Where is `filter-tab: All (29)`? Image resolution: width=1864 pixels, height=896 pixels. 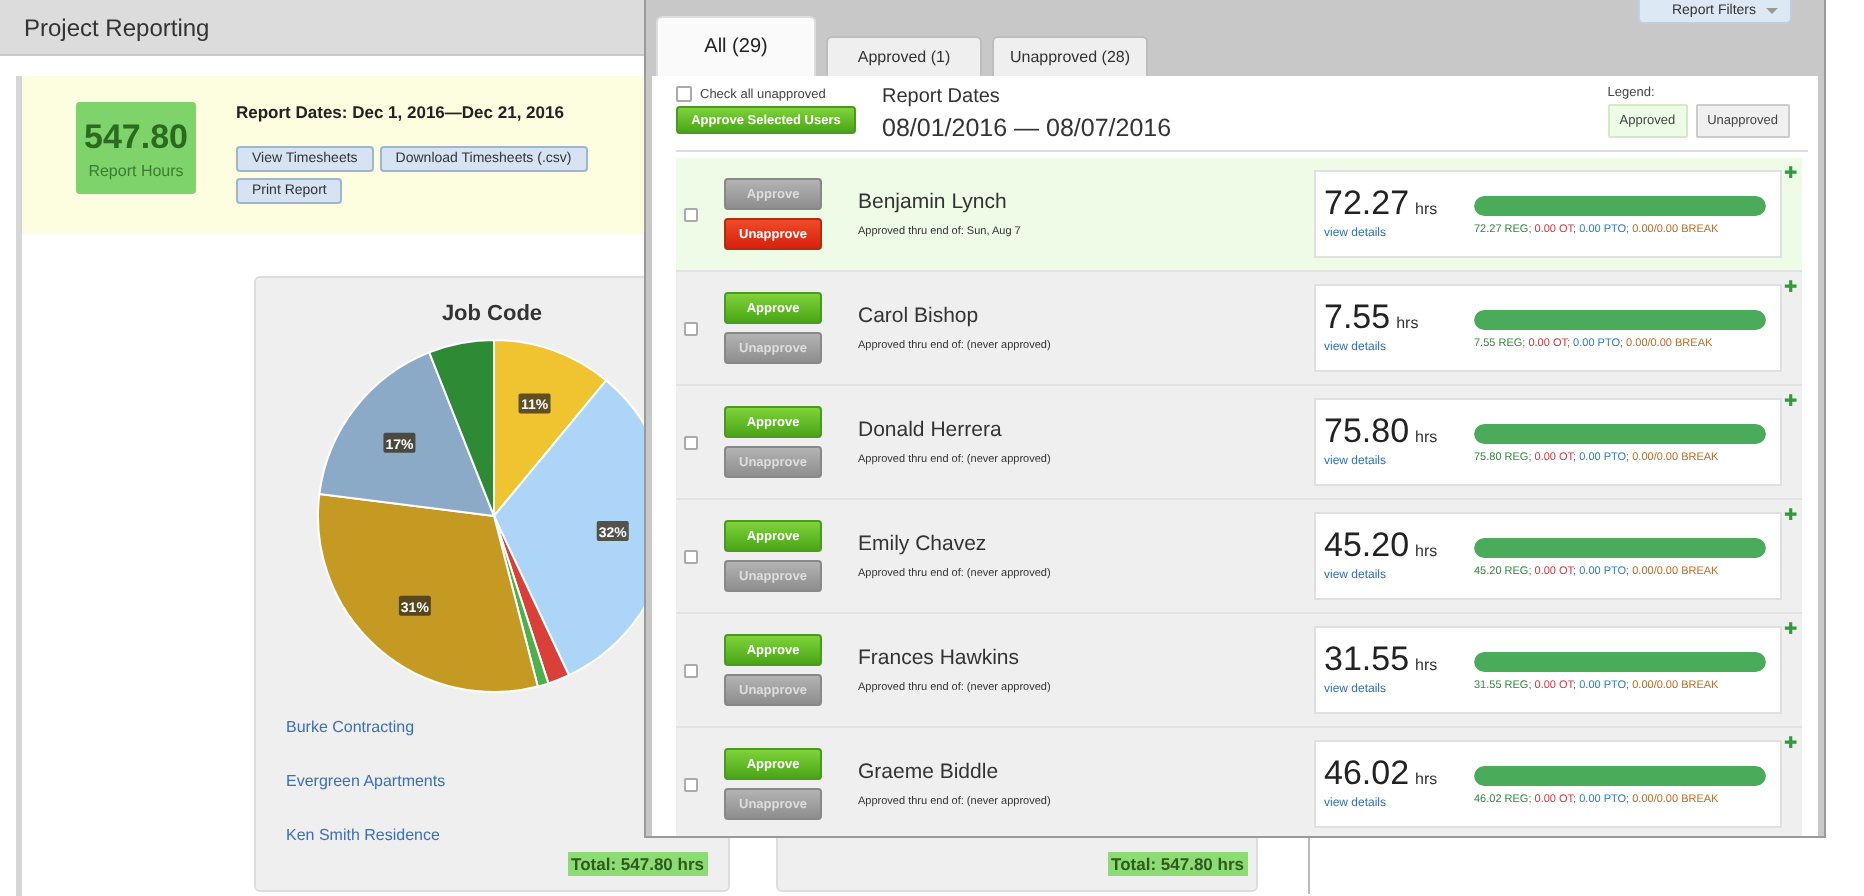
filter-tab: All (29) is located at coordinates (736, 46).